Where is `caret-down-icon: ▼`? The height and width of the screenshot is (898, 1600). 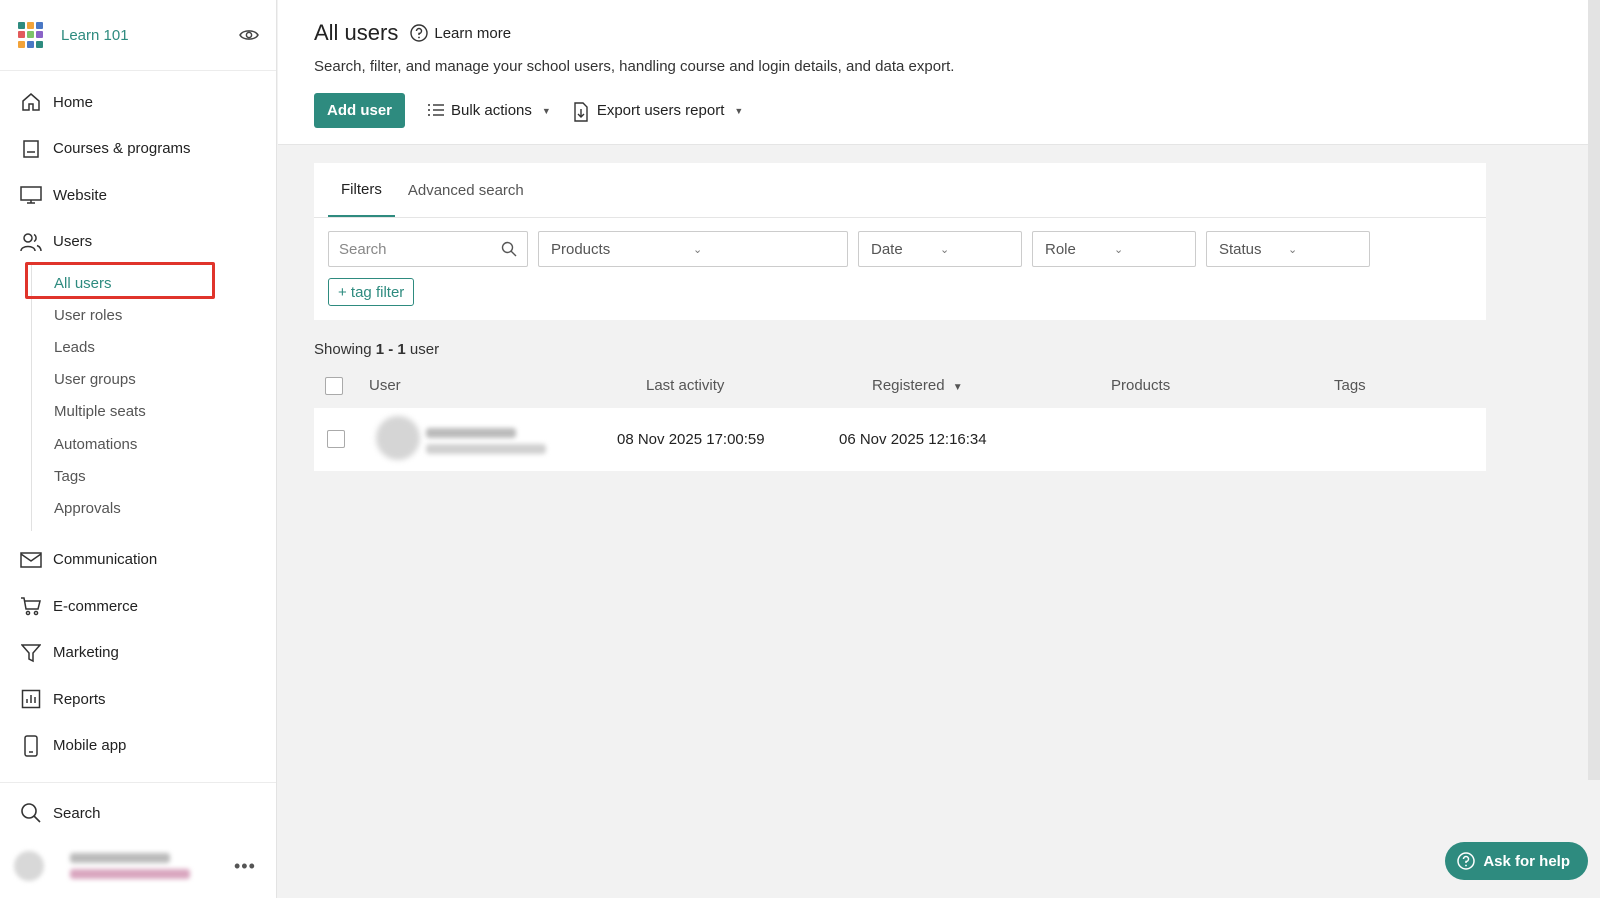
caret-down-icon: ▼ is located at coordinates (546, 110).